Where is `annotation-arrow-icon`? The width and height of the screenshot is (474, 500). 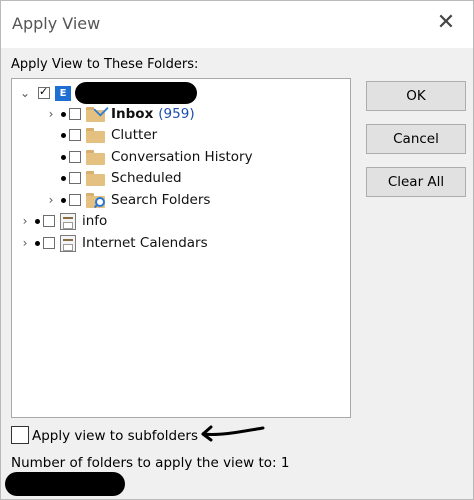
annotation-arrow-icon is located at coordinates (233, 433).